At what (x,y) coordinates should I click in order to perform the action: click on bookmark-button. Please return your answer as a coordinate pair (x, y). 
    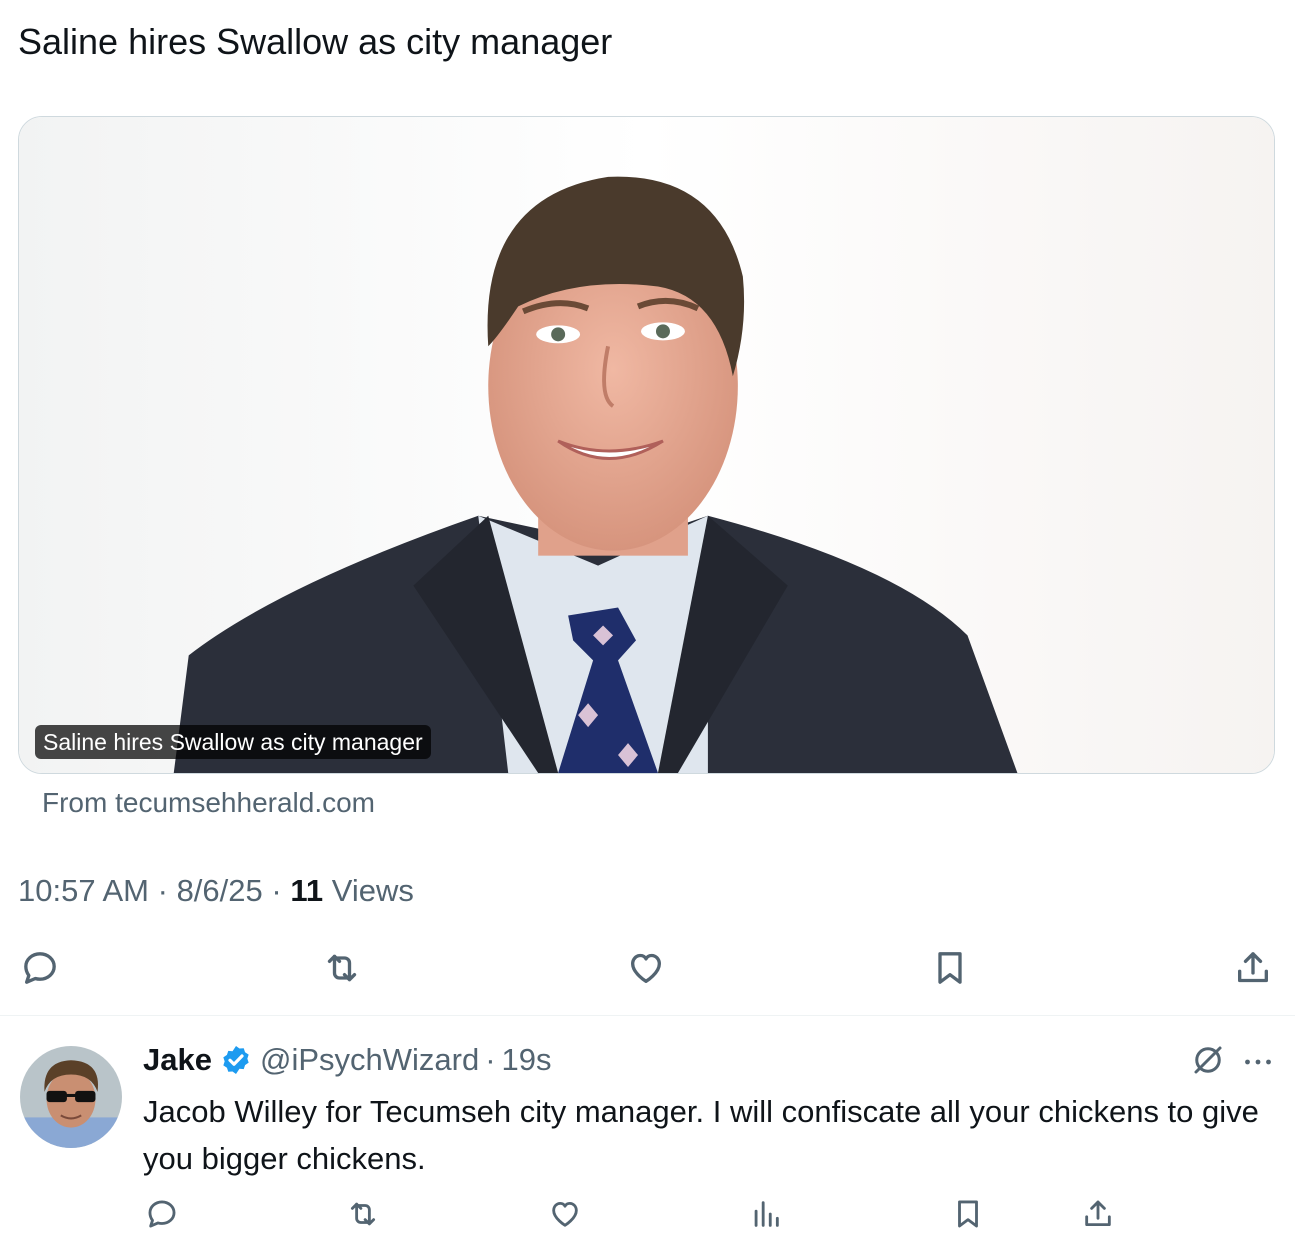
    Looking at the image, I should click on (950, 968).